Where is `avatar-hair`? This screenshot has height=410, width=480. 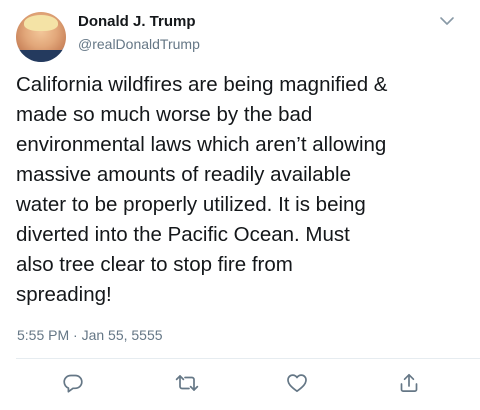
avatar-hair is located at coordinates (41, 23).